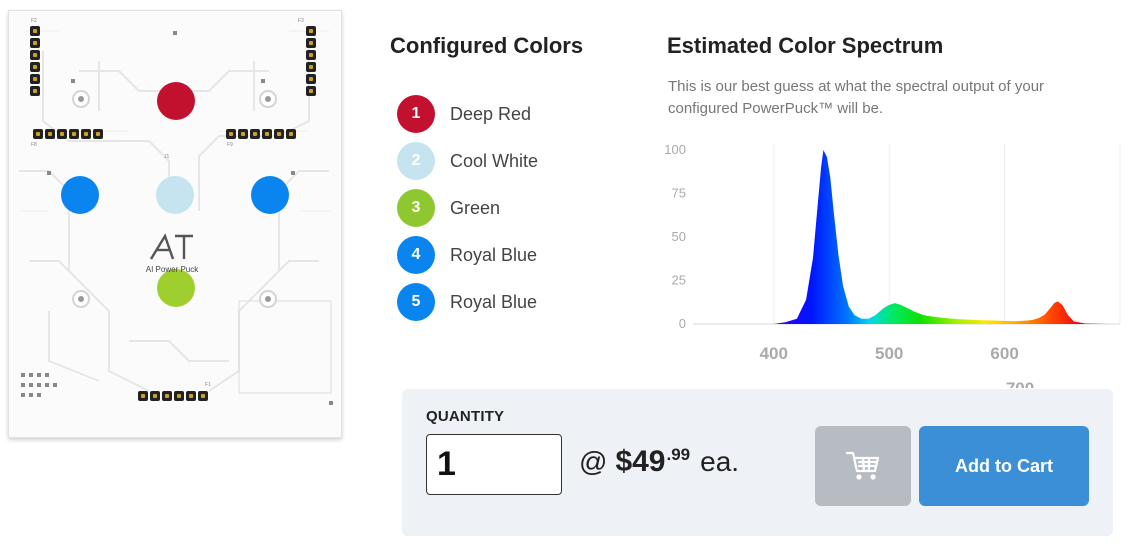 This screenshot has width=1136, height=546. Describe the element at coordinates (678, 454) in the screenshot. I see `price-cents: .99` at that location.